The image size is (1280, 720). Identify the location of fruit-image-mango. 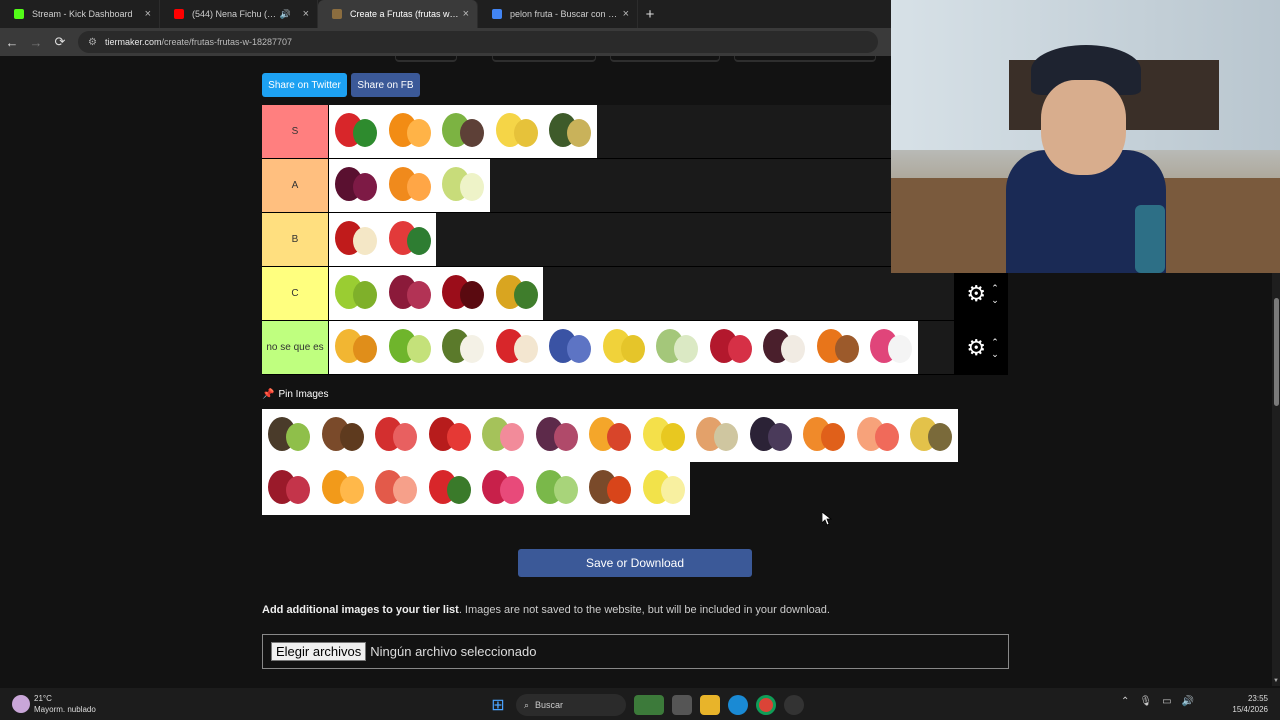
(356, 347).